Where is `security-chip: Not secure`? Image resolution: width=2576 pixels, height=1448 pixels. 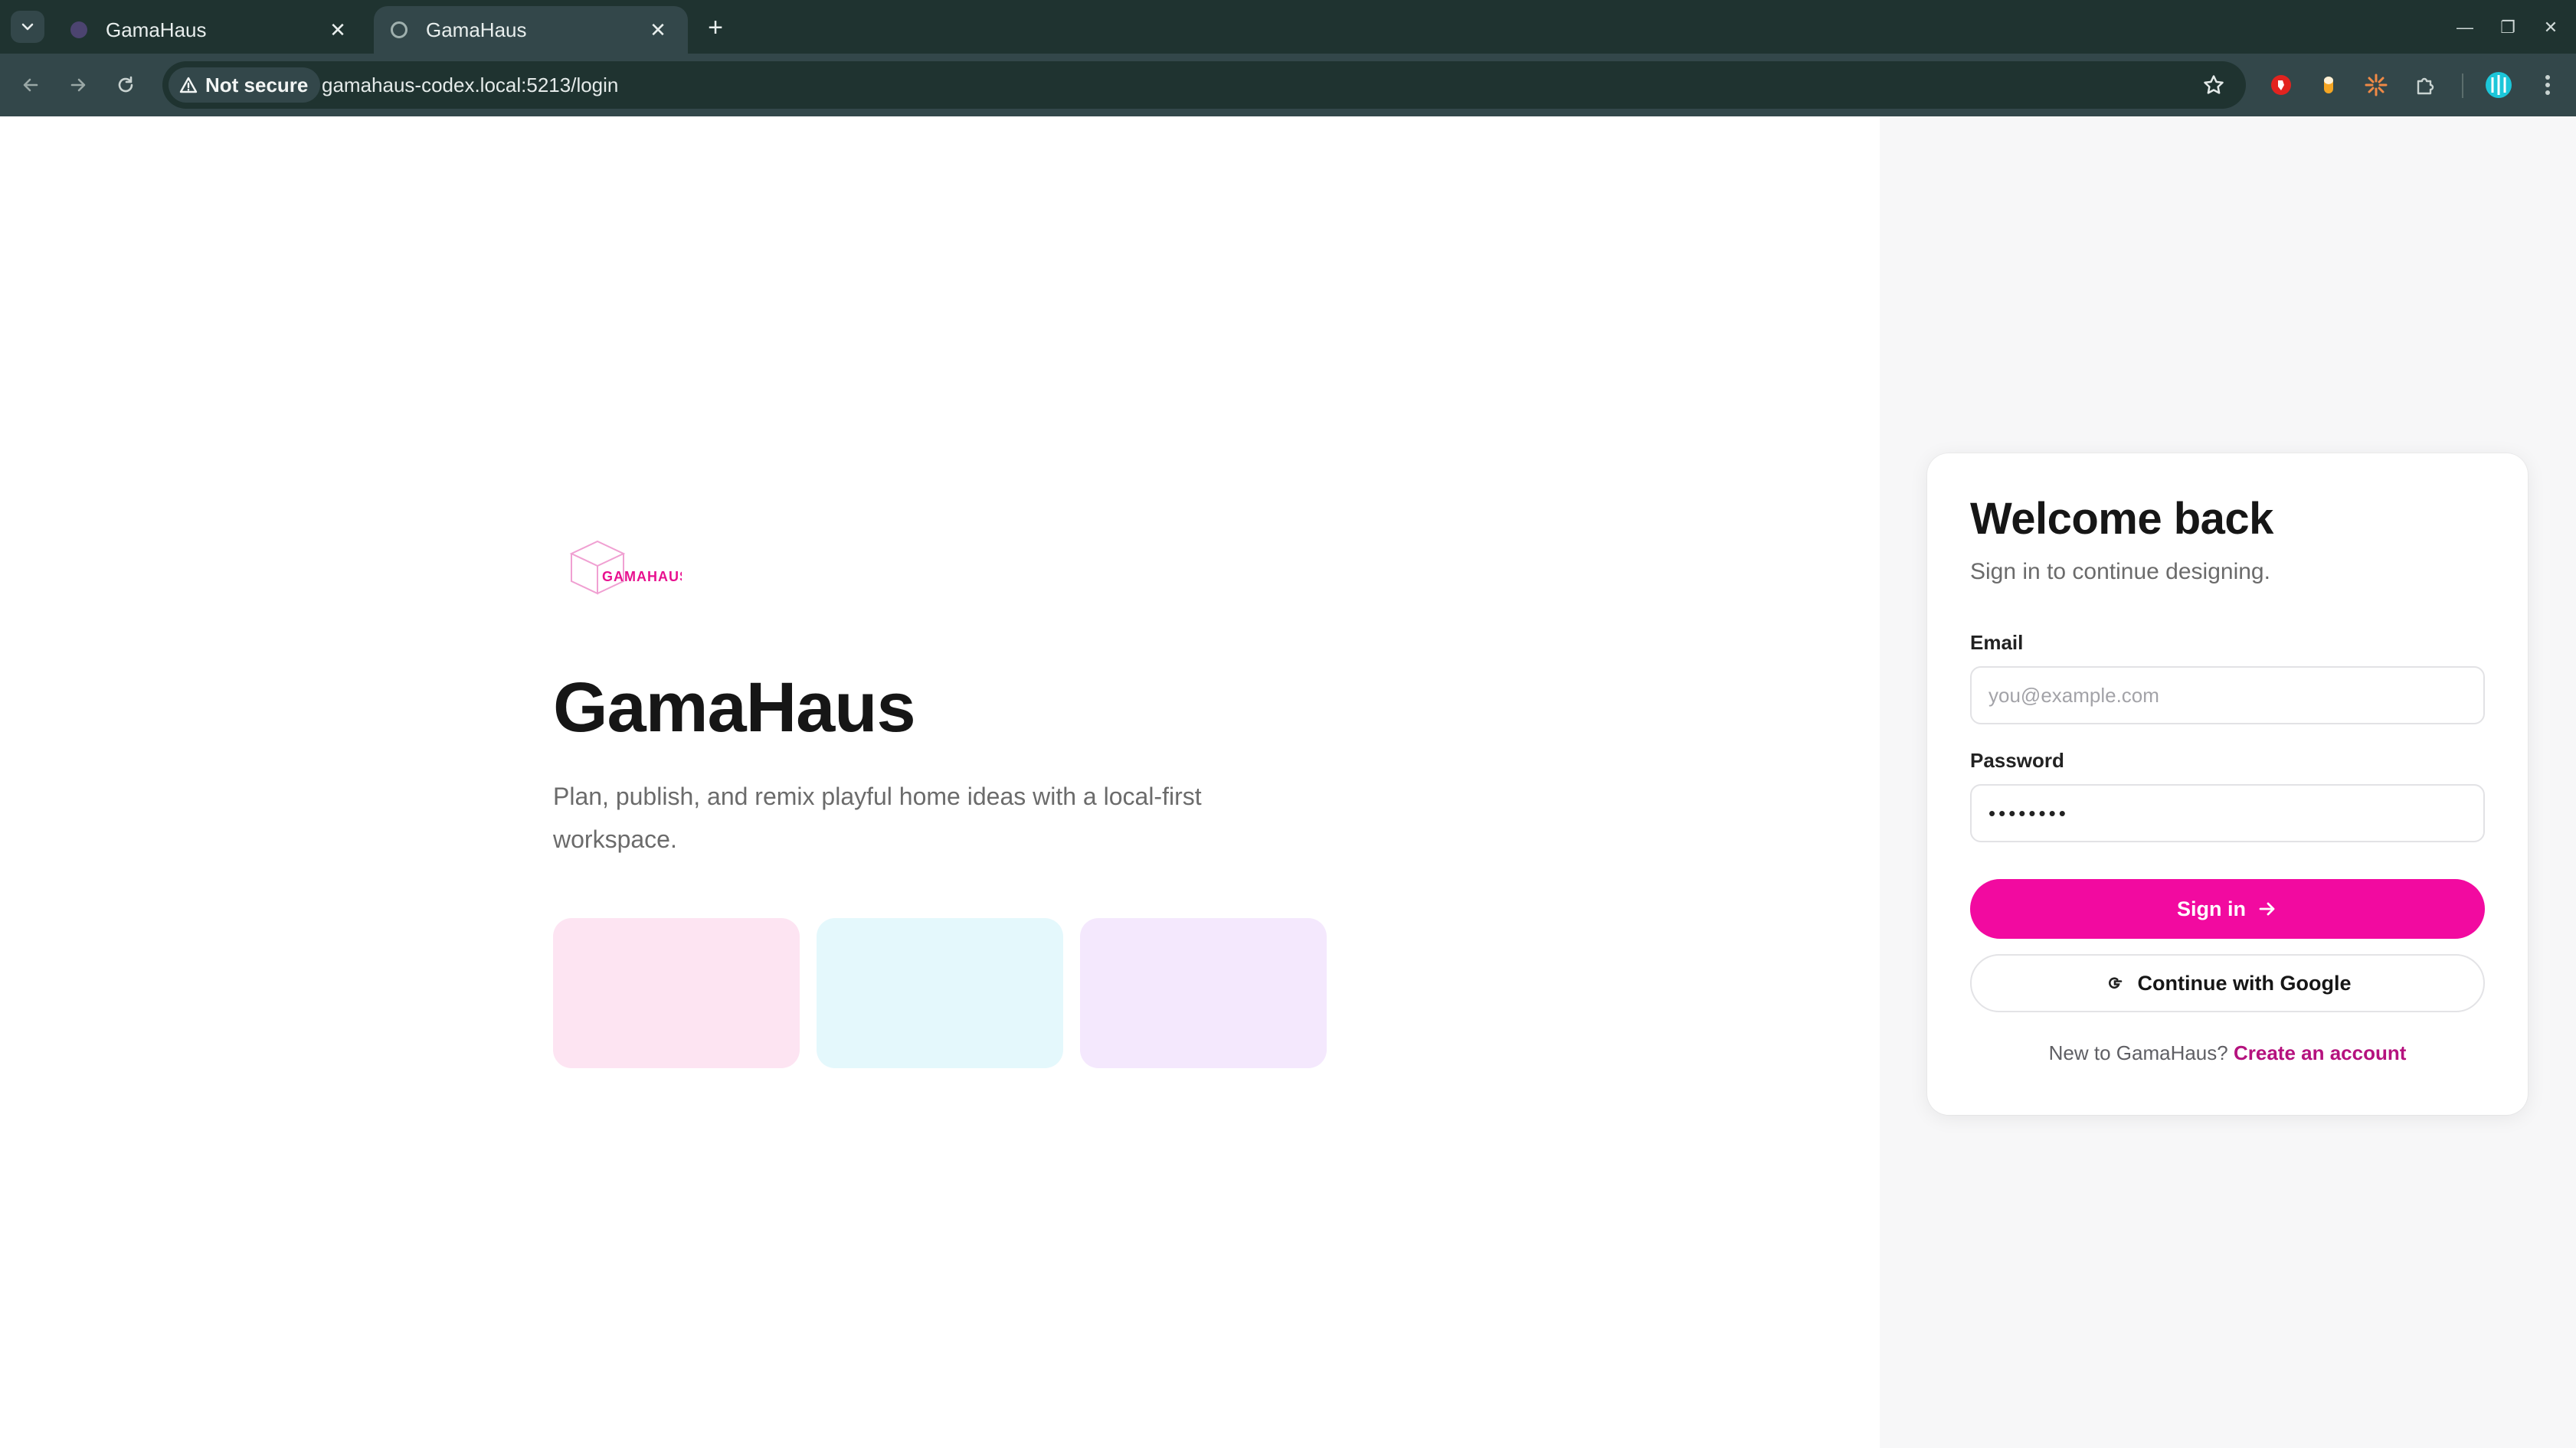 security-chip: Not secure is located at coordinates (245, 85).